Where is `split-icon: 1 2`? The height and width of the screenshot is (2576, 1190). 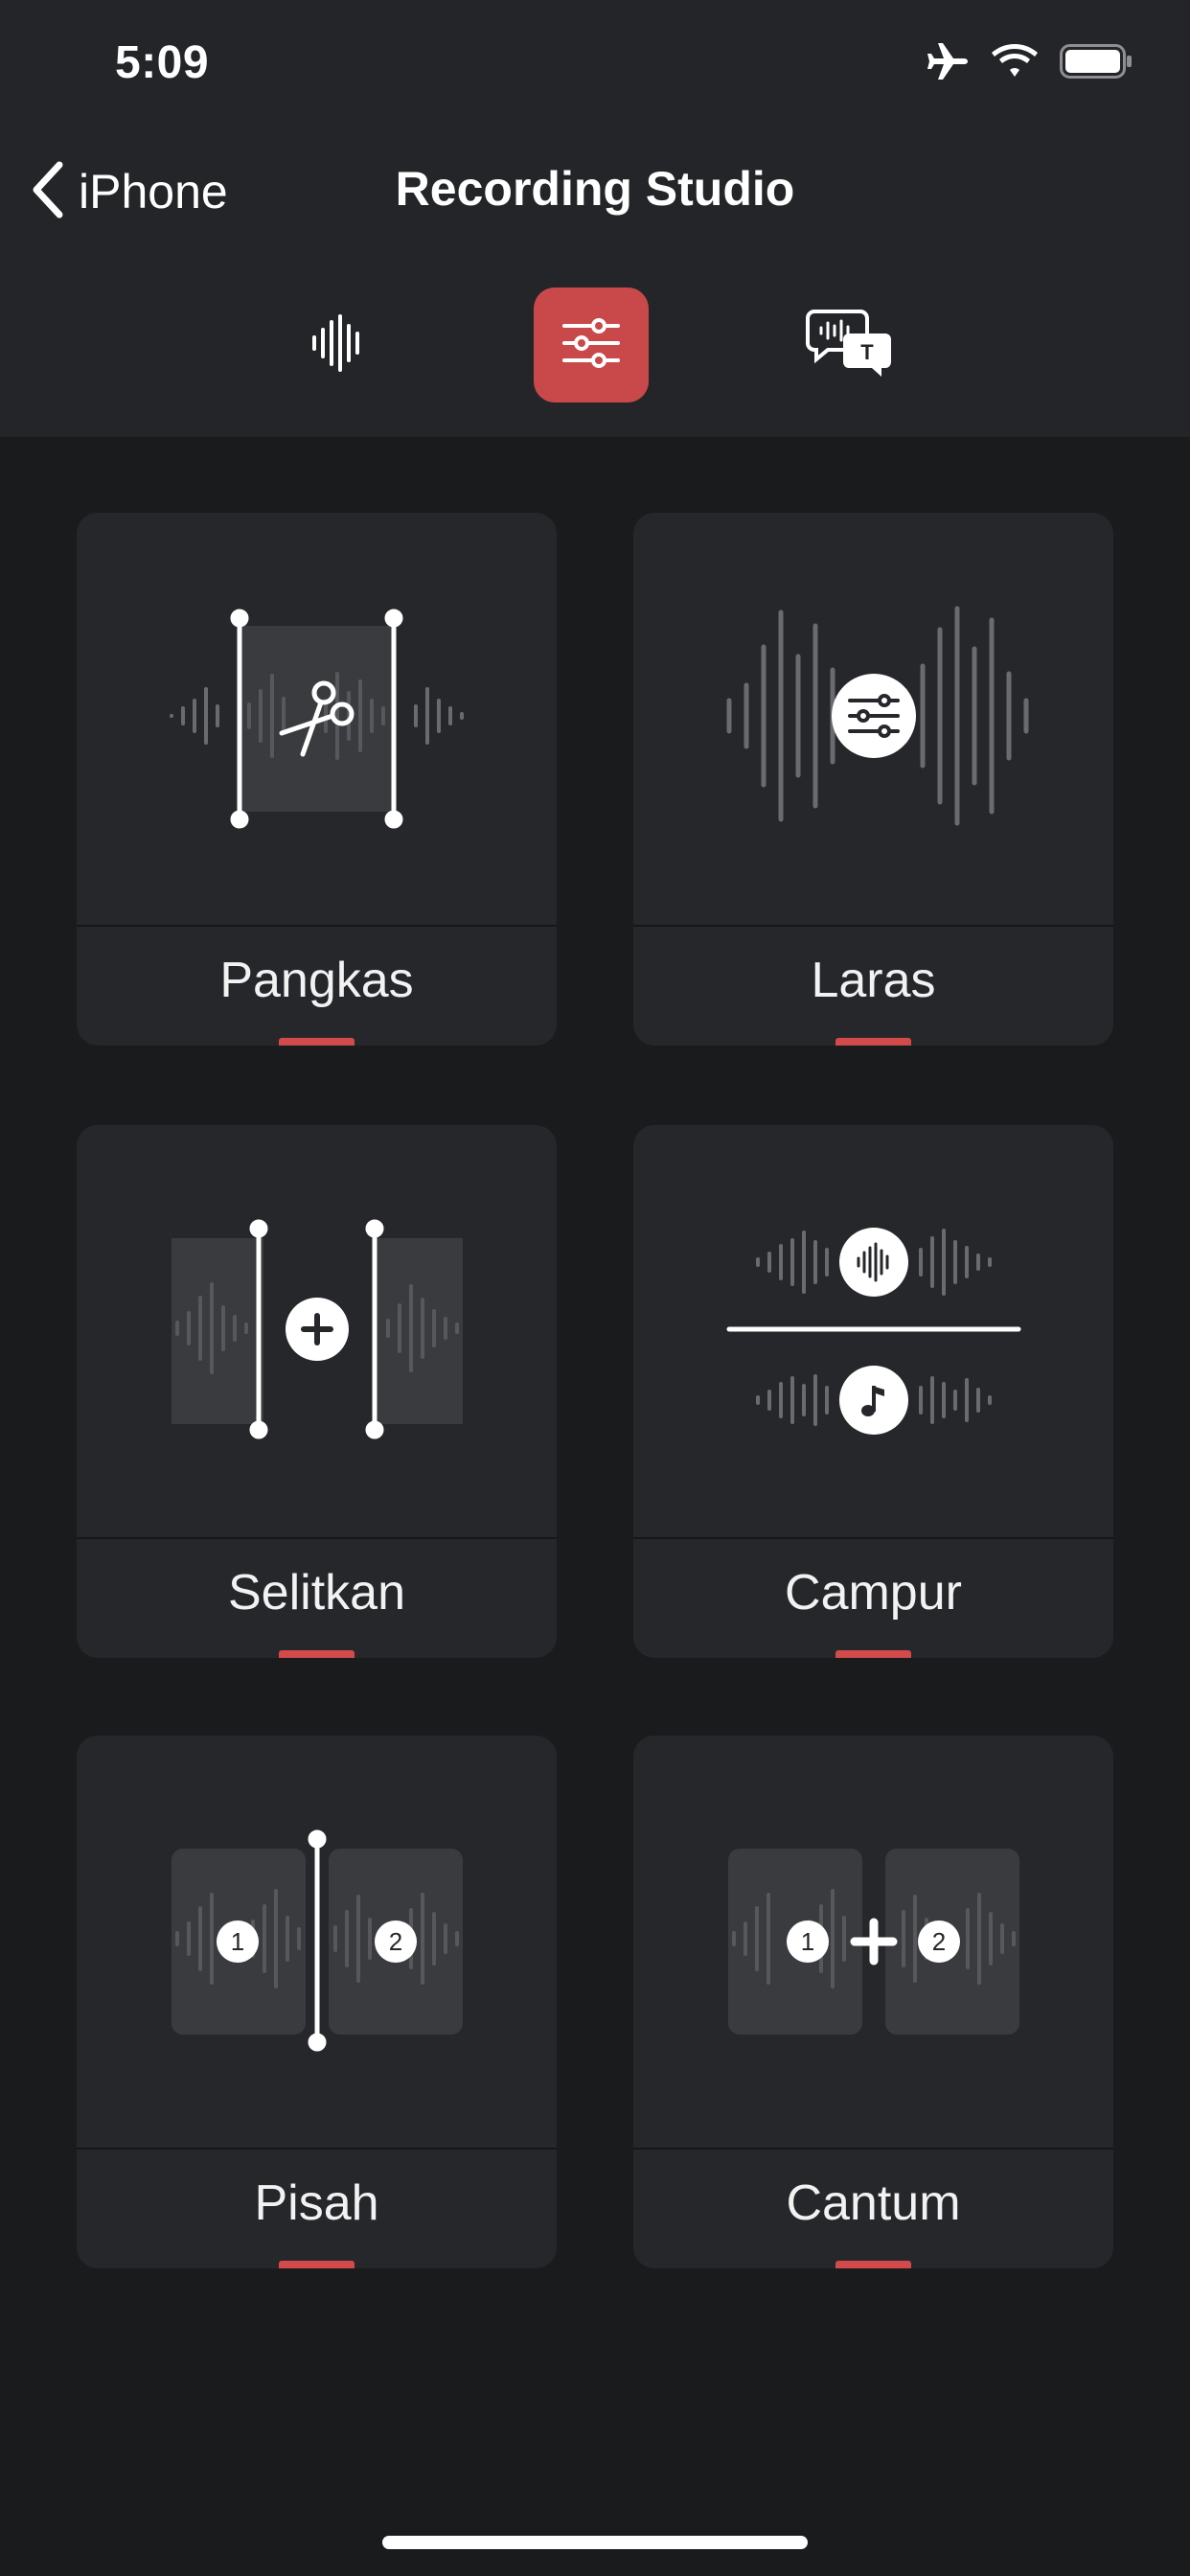
split-icon: 1 2 is located at coordinates (317, 1942).